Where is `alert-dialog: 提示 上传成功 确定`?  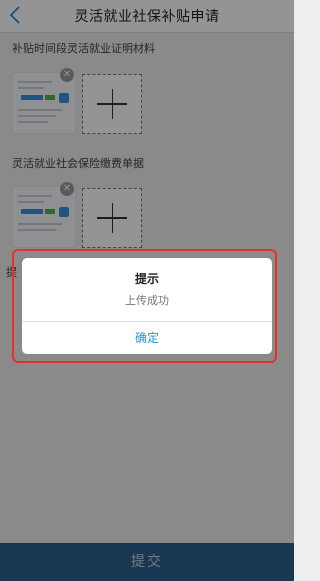
alert-dialog: 提示 上传成功 确定 is located at coordinates (147, 306).